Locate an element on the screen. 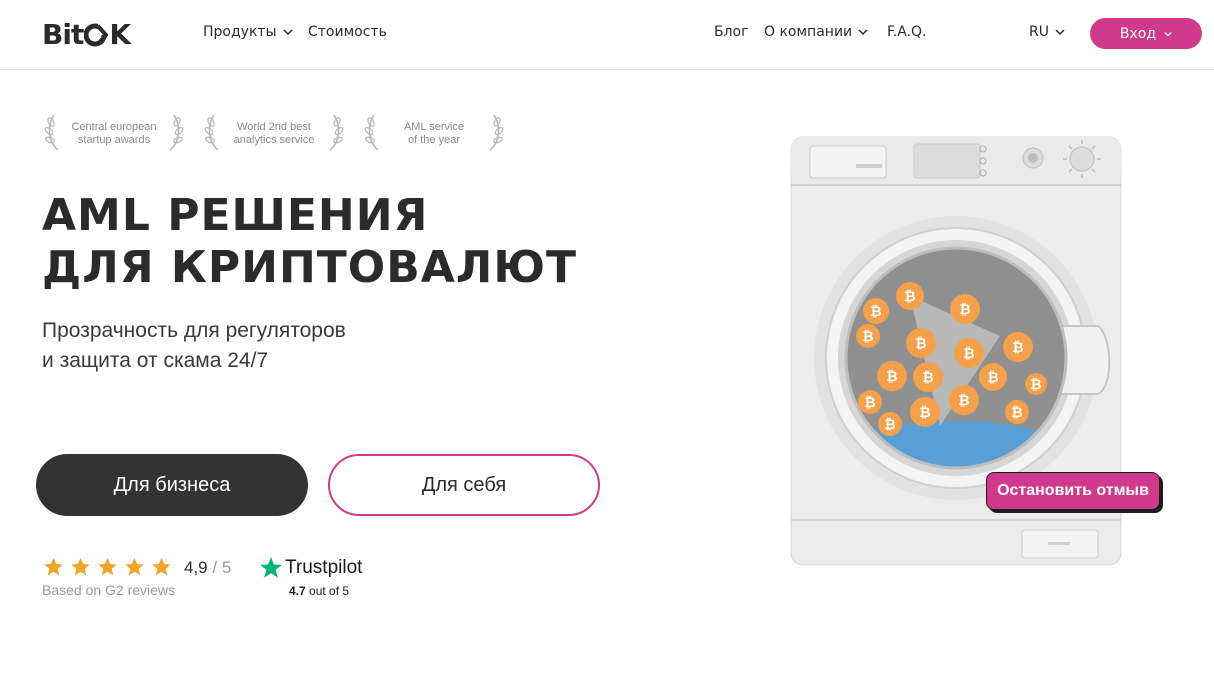  trustpilot-rating: Trustpilot 4.7 out of 5 is located at coordinates (310, 577).